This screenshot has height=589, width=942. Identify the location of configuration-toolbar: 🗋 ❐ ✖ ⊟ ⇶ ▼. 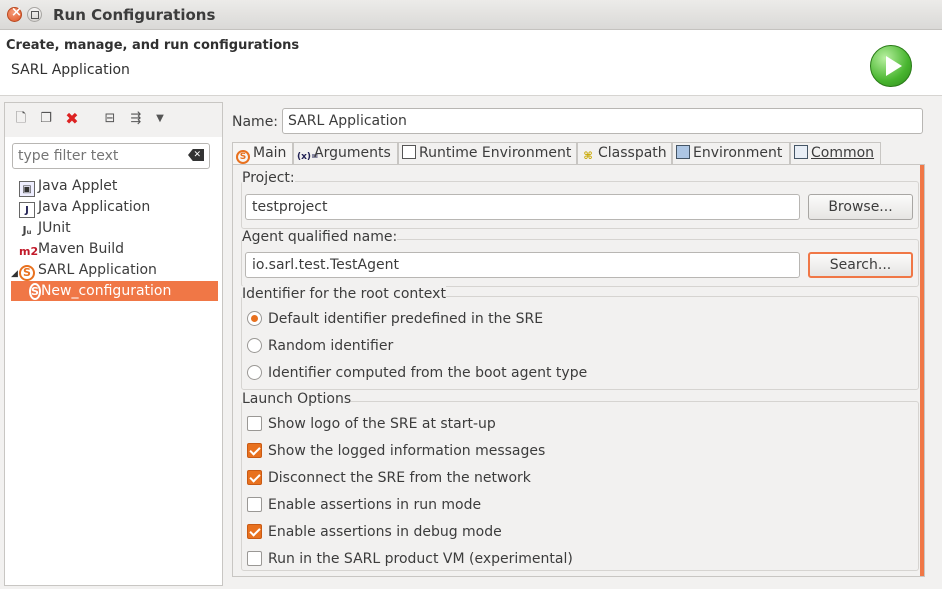
(113, 120).